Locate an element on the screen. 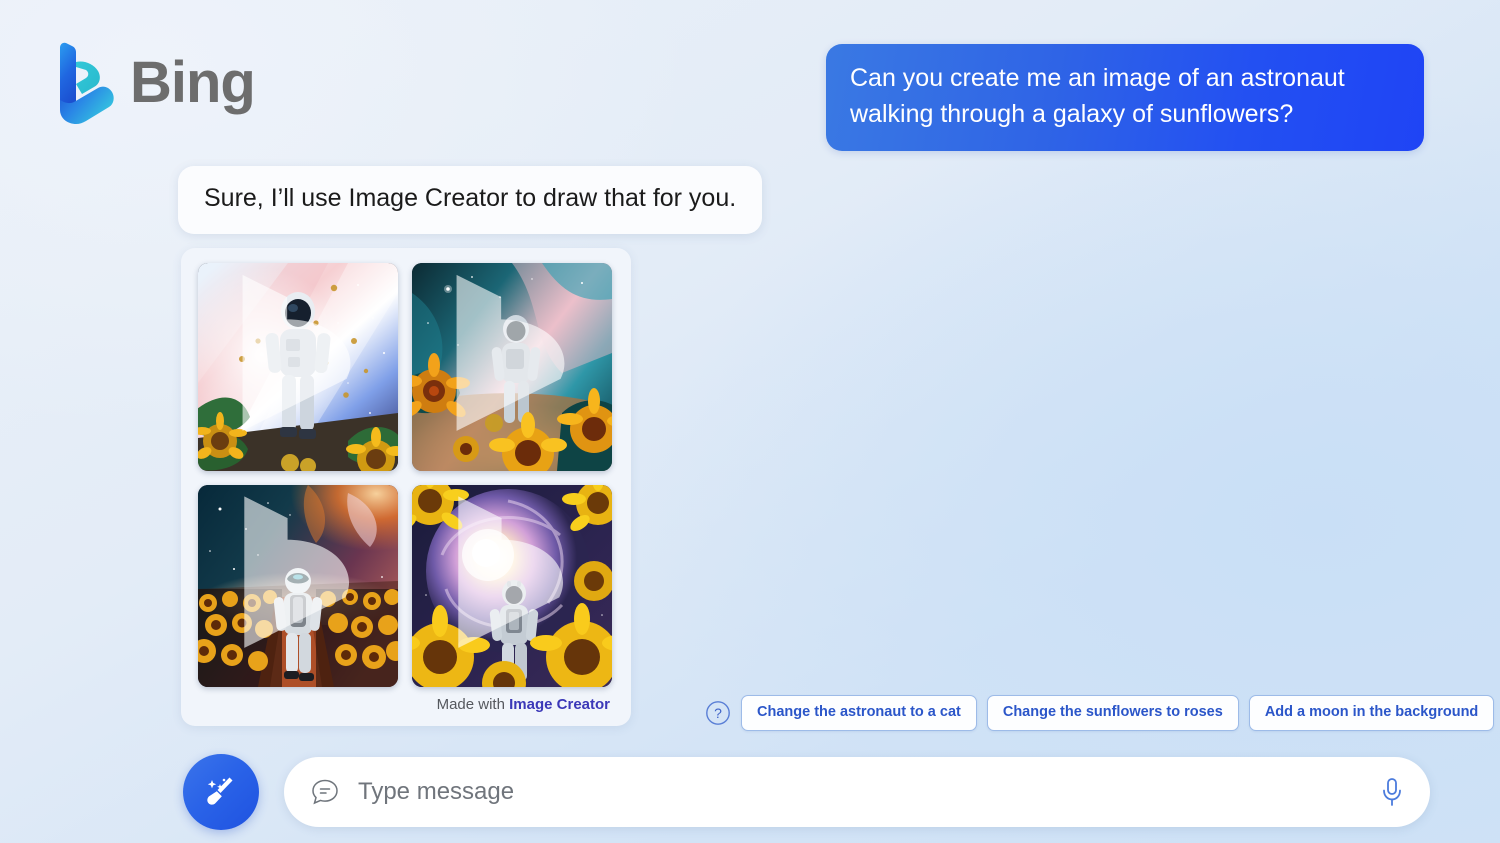  question-circle-icon: ? is located at coordinates (718, 713).